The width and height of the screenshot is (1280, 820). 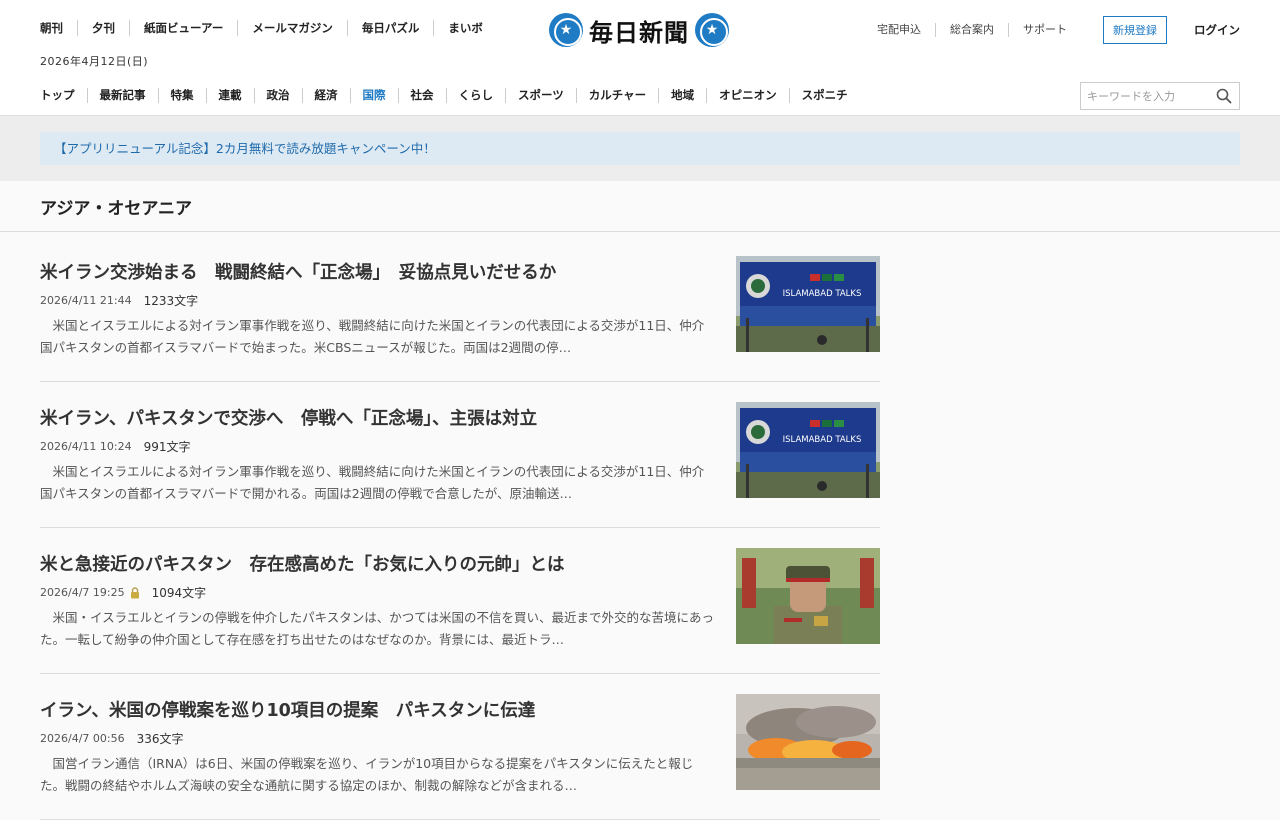 I want to click on article-meta: 2026/4/11 21:44 1233文字, so click(x=119, y=300).